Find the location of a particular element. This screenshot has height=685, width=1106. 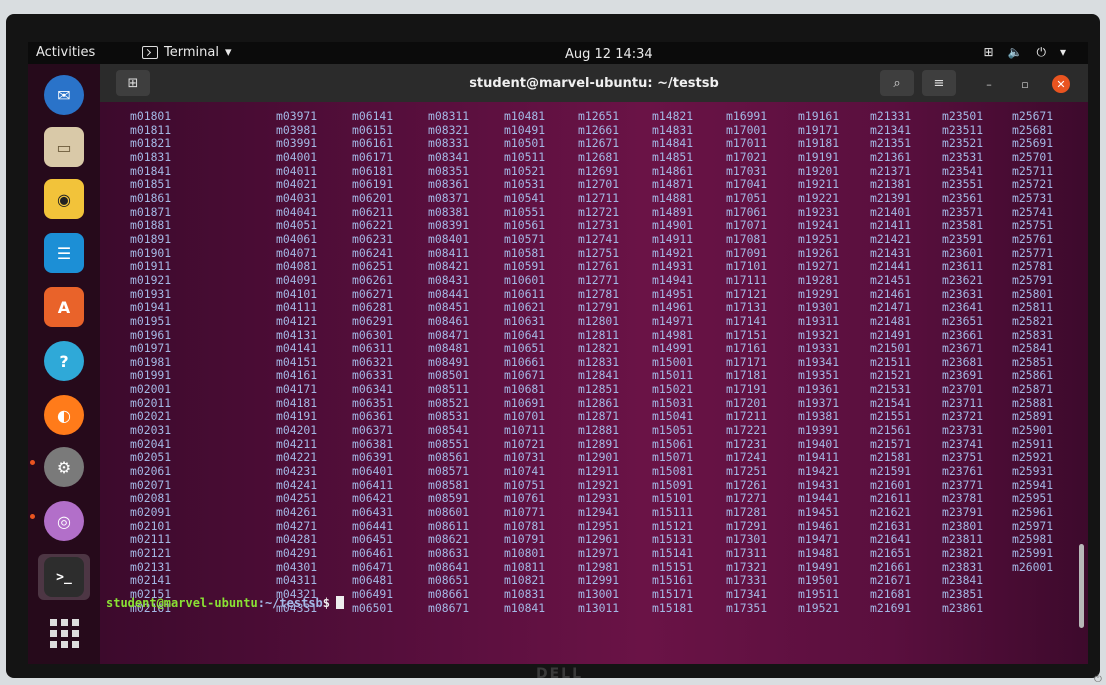

output-entry: m19501 is located at coordinates (819, 580).